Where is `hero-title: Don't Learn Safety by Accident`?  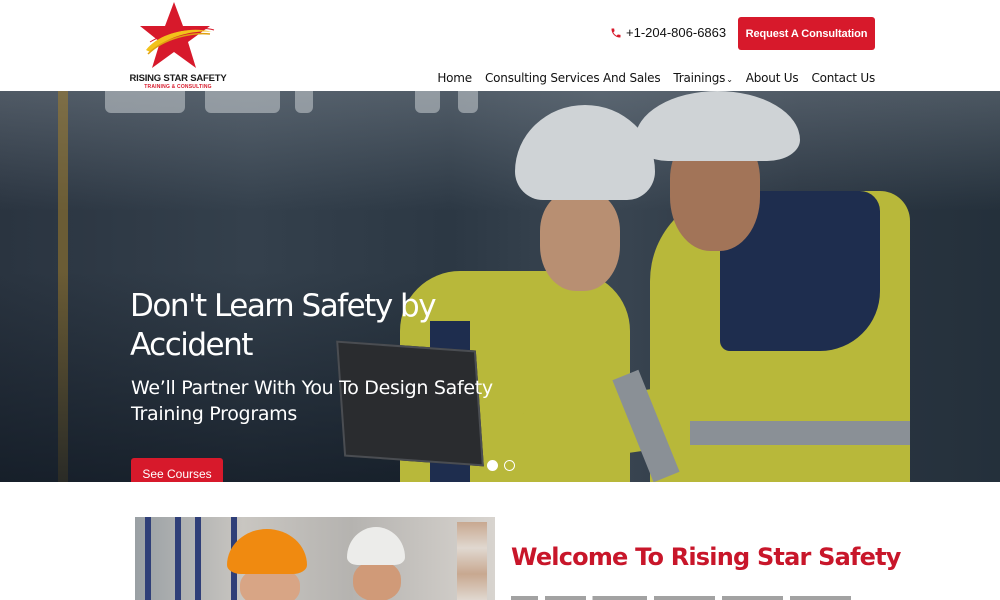
hero-title: Don't Learn Safety by Accident is located at coordinates (283, 325).